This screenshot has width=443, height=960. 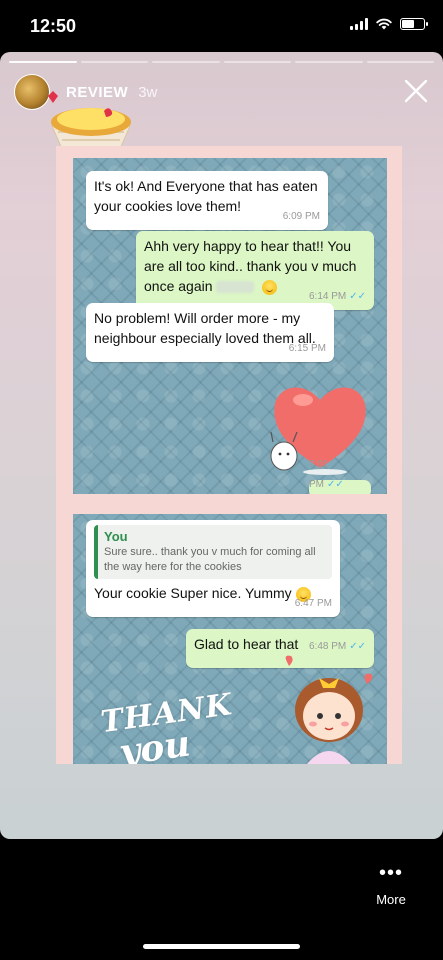 I want to click on bunny-sticker, so click(x=284, y=451).